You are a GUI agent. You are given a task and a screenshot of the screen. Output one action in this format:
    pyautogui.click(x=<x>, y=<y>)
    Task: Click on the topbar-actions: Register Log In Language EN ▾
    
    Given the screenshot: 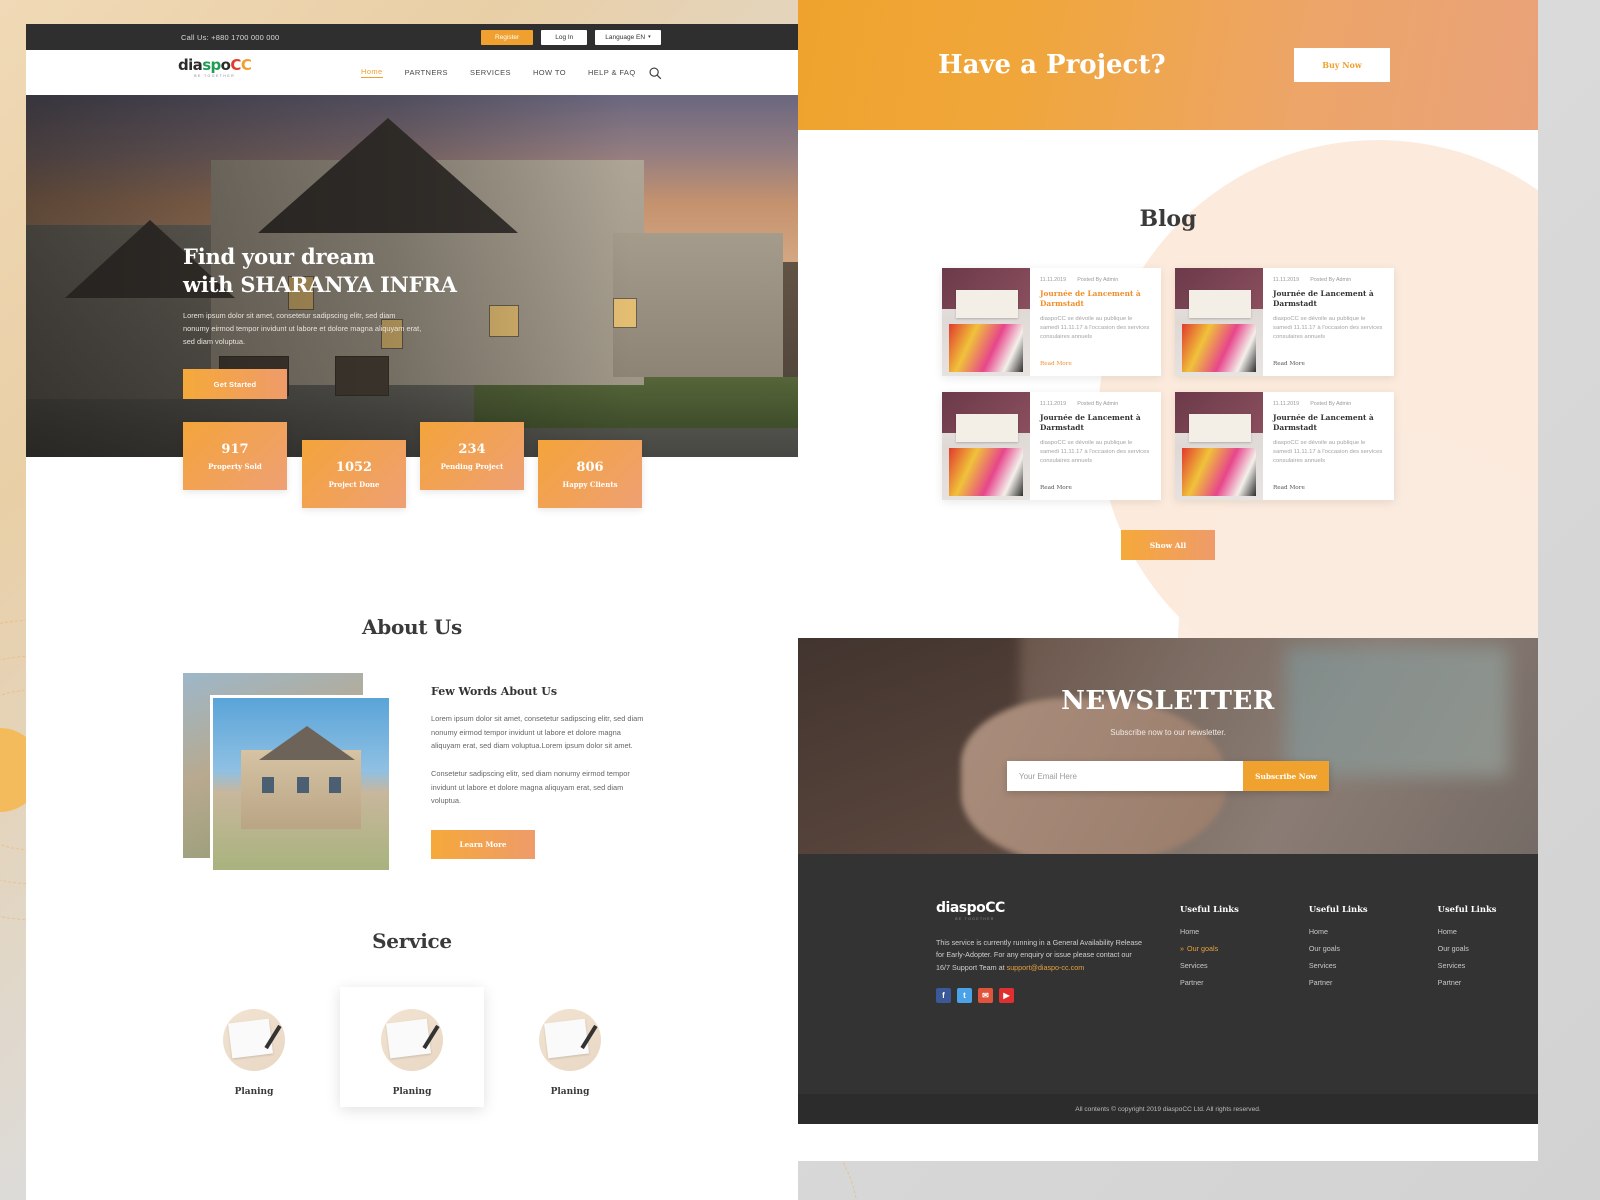 What is the action you would take?
    pyautogui.click(x=571, y=37)
    